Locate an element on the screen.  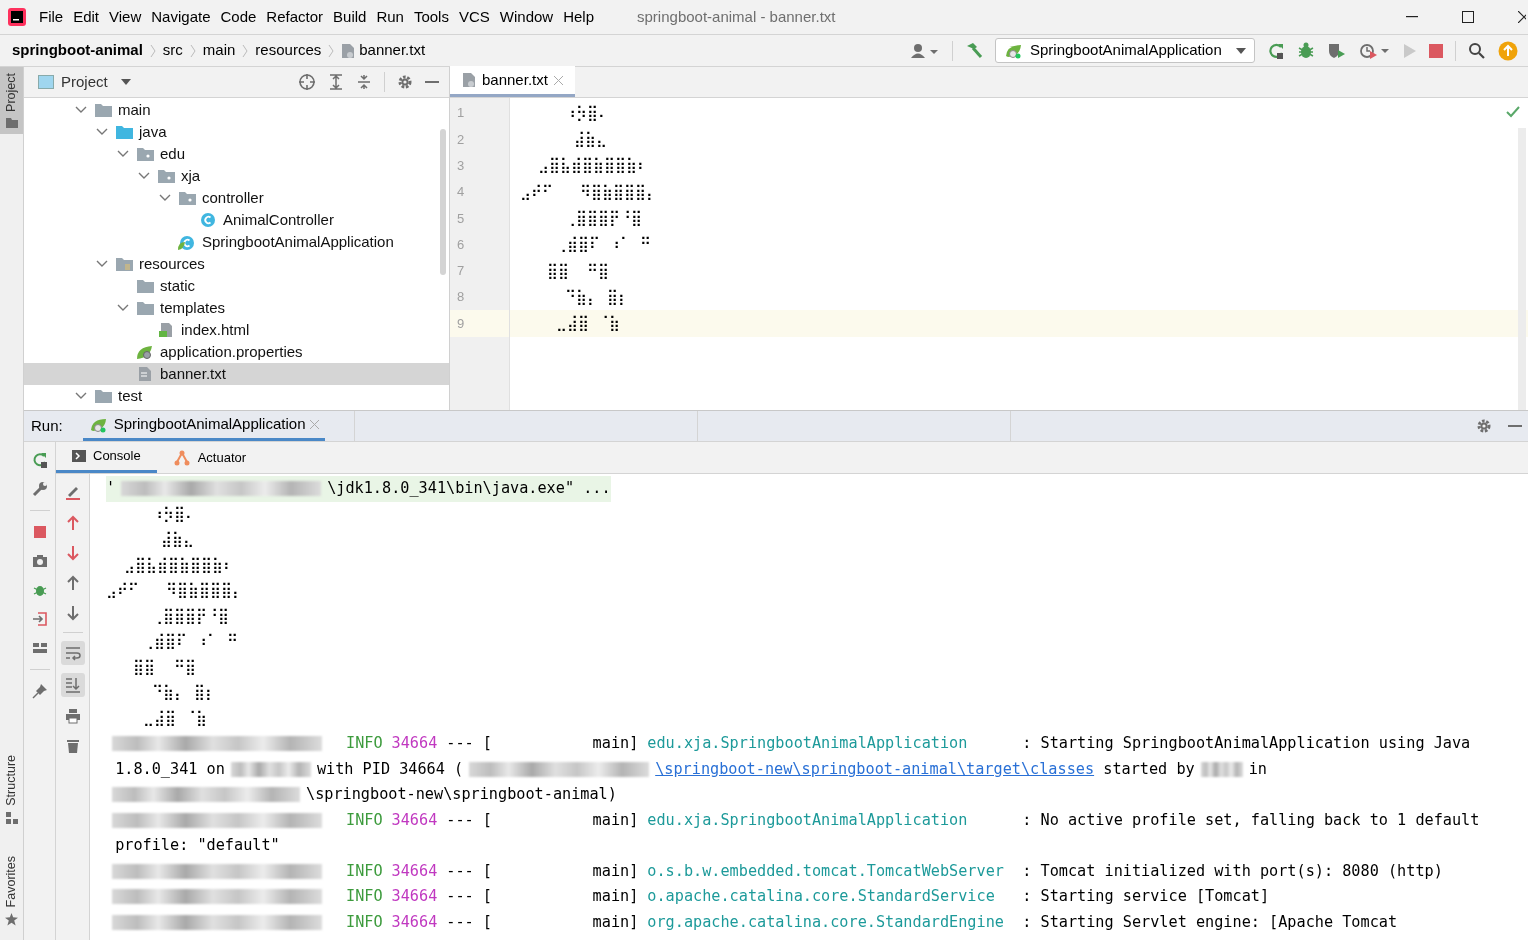
console-text: ⣠⠞⠋ ⠻⣿⣷⣿⣿⣿⡄ is located at coordinates (175, 590).